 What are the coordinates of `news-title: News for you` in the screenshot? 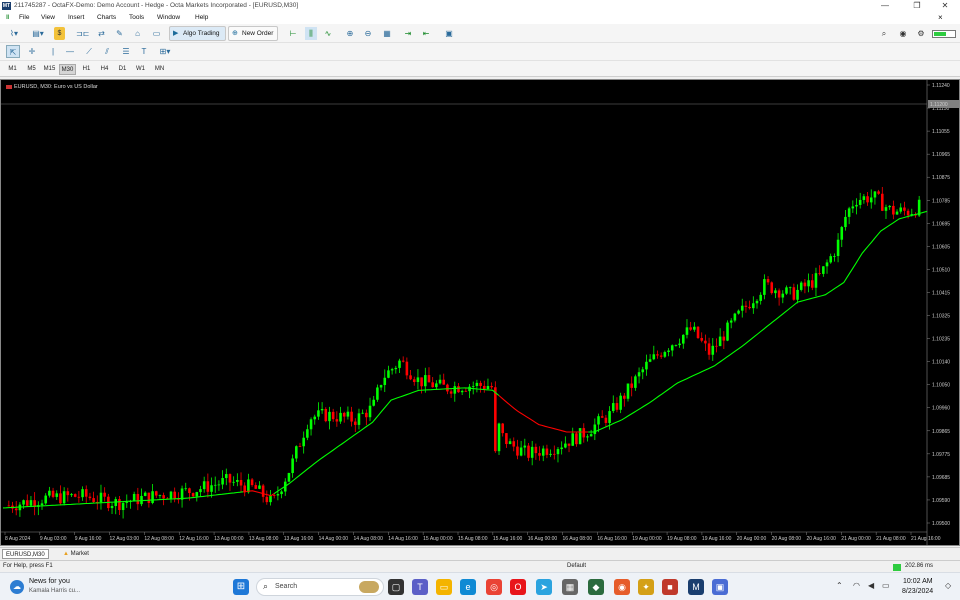 It's located at (49, 581).